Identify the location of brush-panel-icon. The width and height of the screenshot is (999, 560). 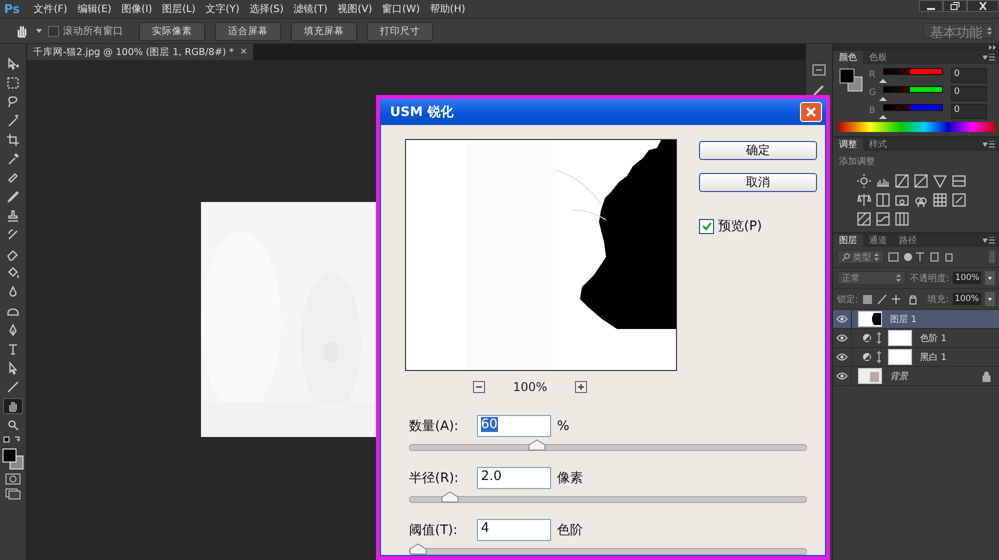
(819, 90).